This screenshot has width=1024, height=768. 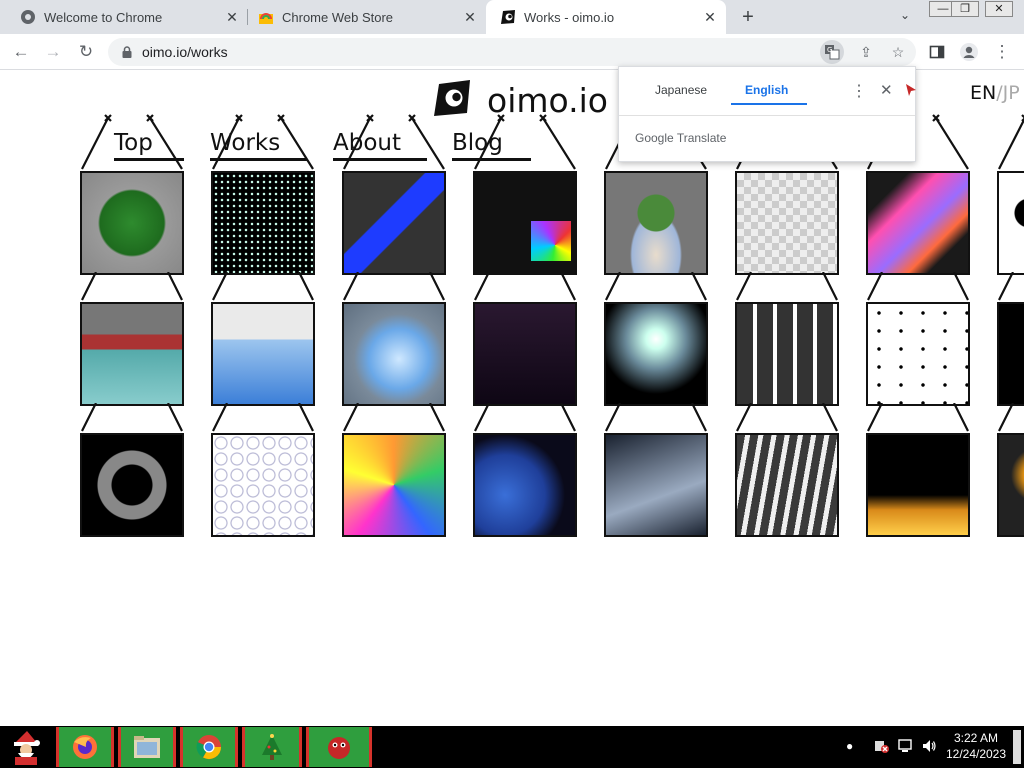 What do you see at coordinates (263, 485) in the screenshot?
I see `work-thumbnail-bubble-sketch` at bounding box center [263, 485].